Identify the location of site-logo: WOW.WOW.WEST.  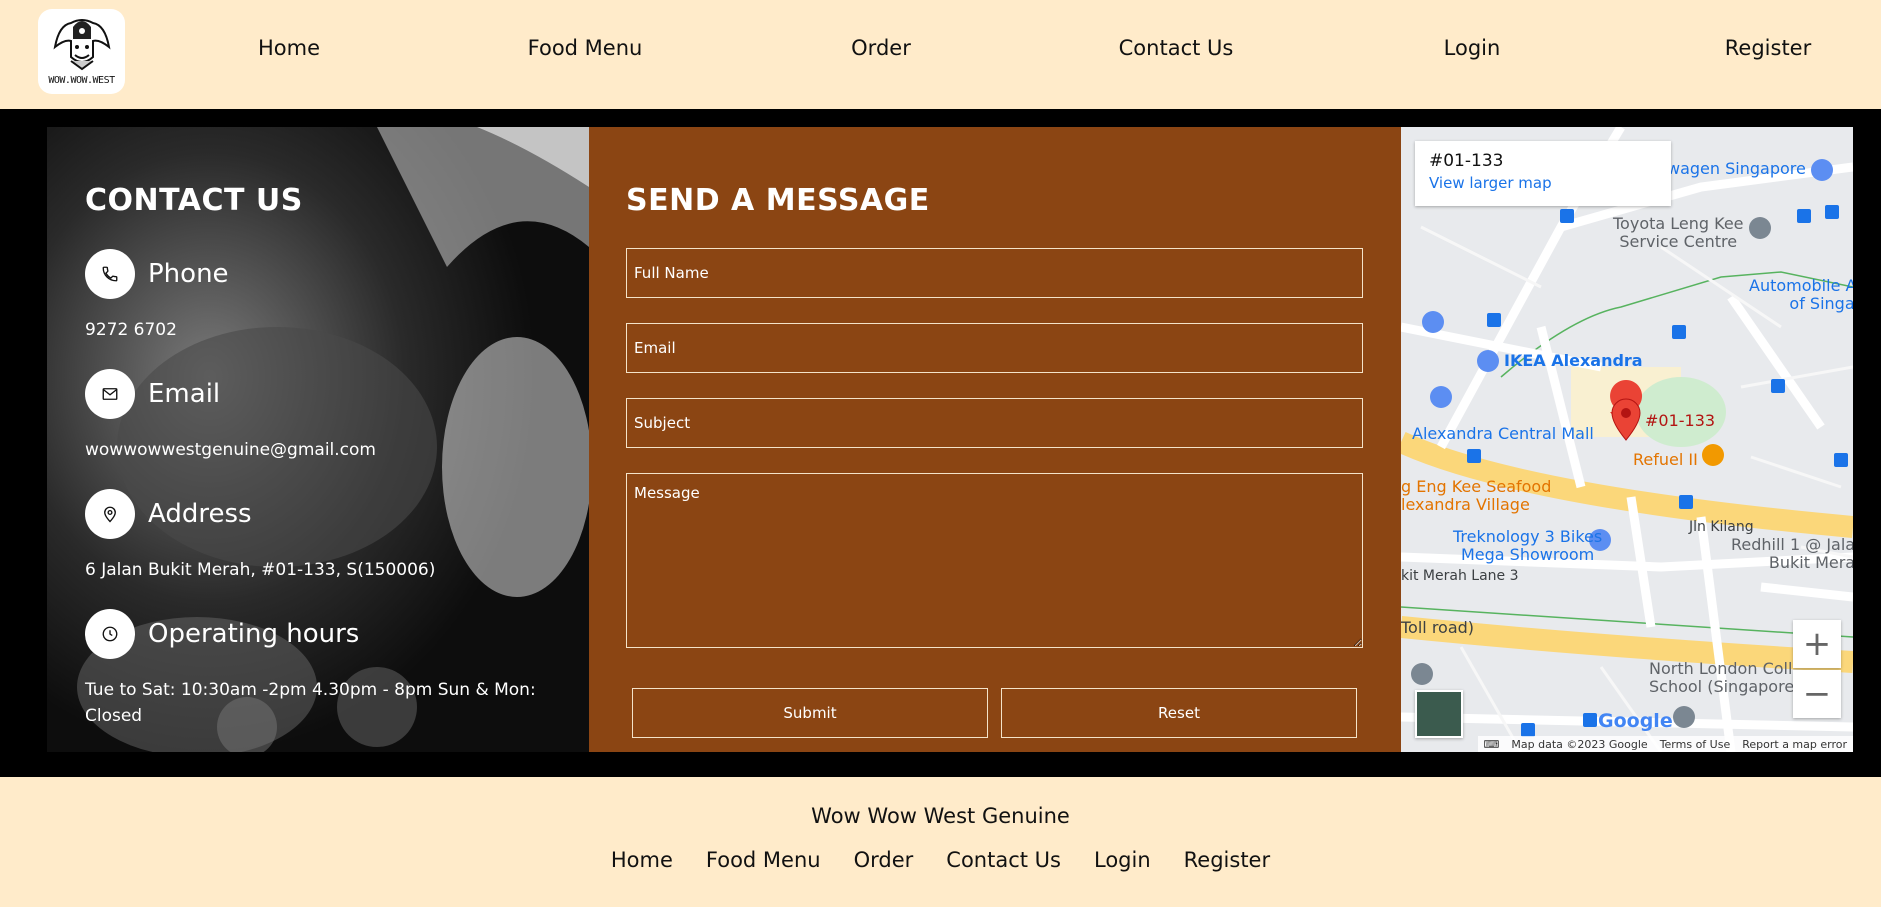
(81, 51).